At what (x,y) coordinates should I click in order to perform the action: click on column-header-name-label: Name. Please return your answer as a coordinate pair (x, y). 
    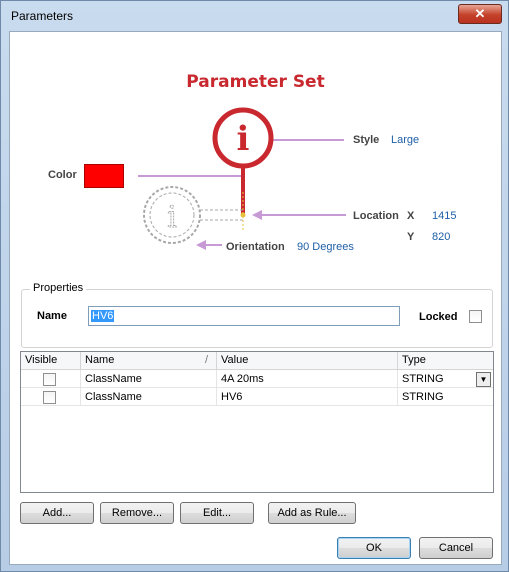
    Looking at the image, I should click on (100, 360).